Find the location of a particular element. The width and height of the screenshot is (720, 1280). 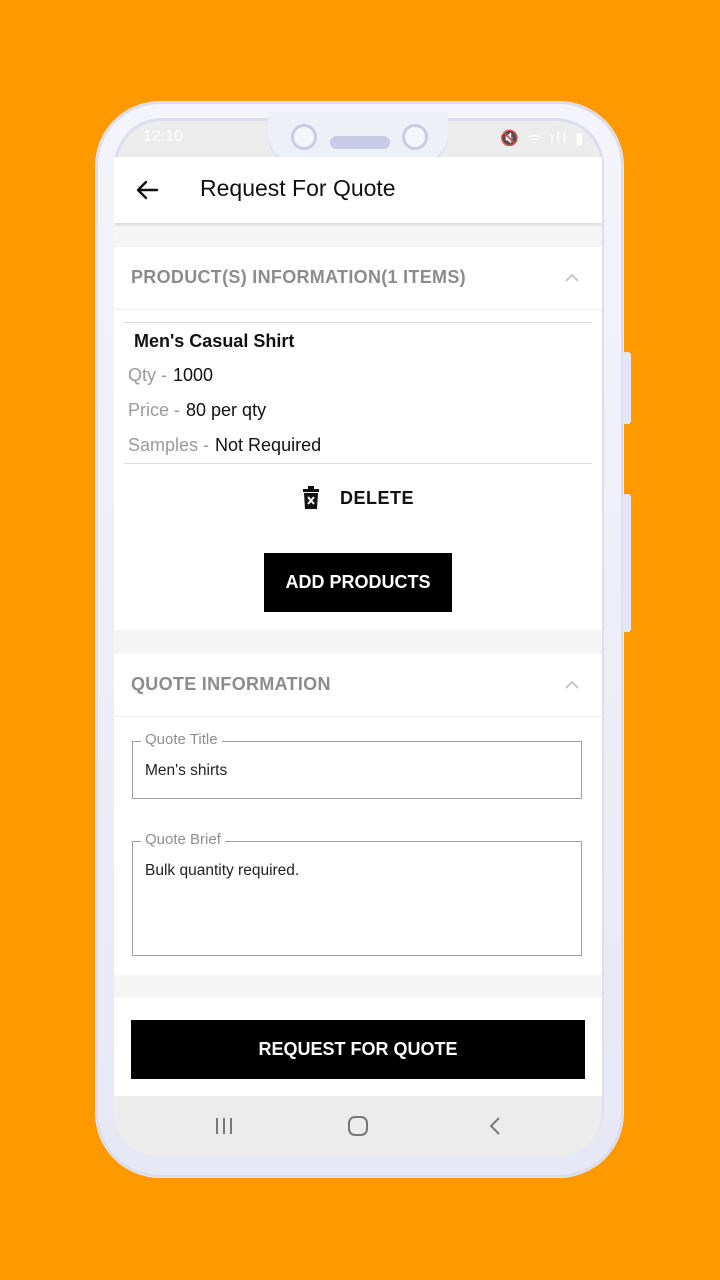

submit-card: REQUEST FOR QUOTE is located at coordinates (358, 1047).